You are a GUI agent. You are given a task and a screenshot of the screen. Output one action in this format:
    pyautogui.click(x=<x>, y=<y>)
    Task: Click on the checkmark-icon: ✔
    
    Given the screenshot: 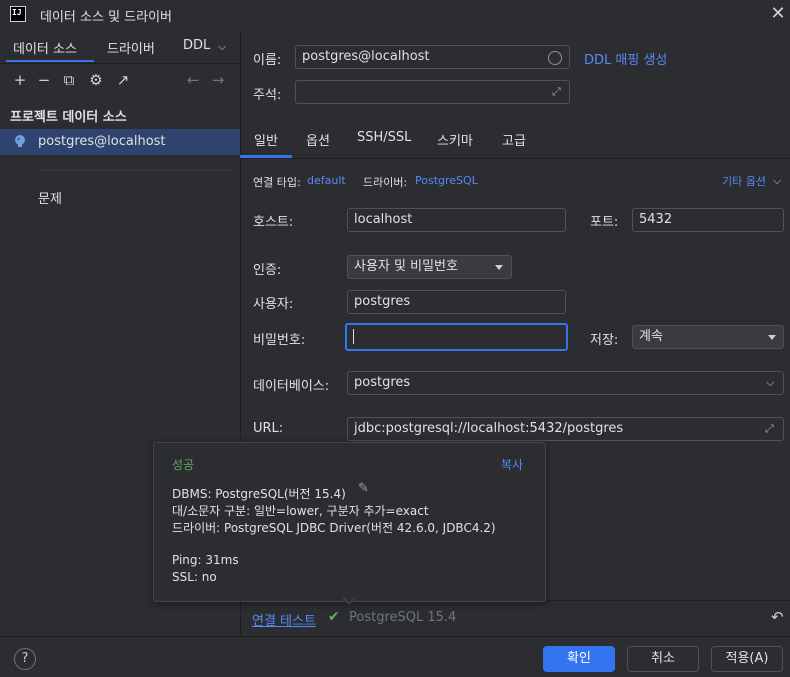 What is the action you would take?
    pyautogui.click(x=334, y=617)
    